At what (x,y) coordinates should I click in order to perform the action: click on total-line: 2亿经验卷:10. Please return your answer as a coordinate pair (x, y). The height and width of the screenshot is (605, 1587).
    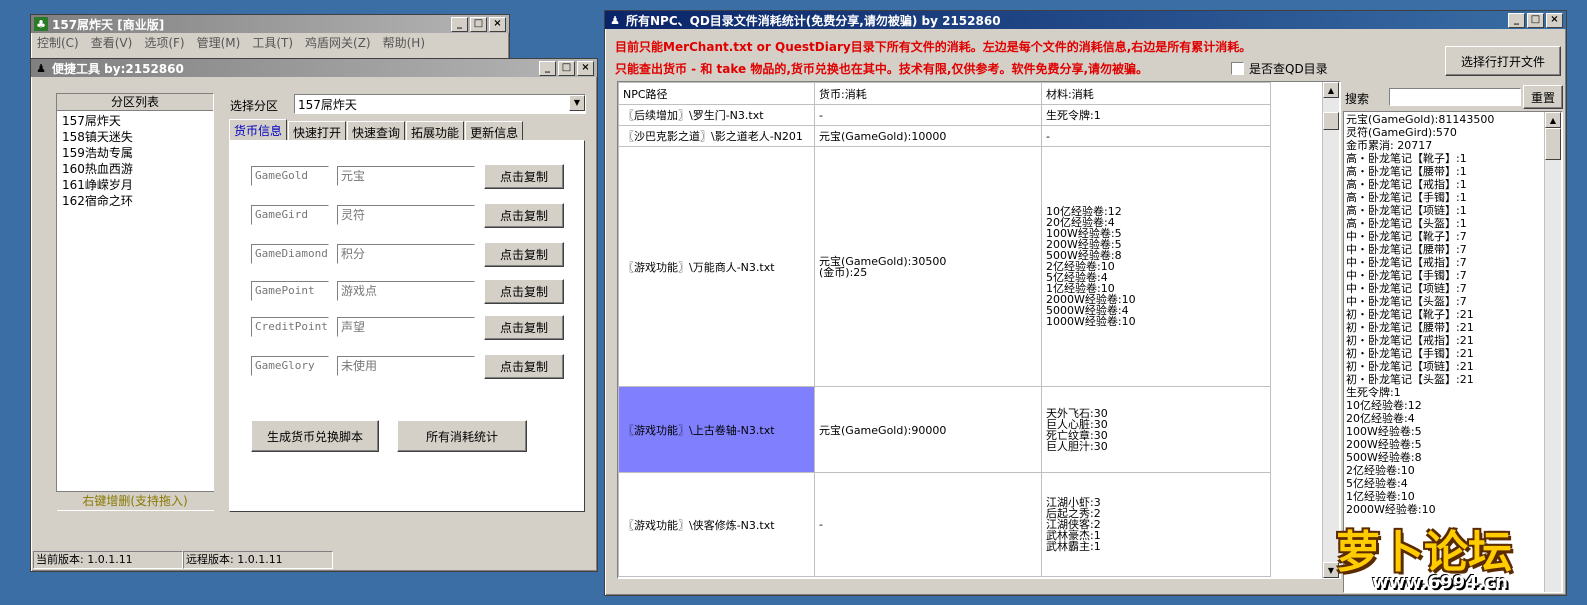
    Looking at the image, I should click on (1380, 470).